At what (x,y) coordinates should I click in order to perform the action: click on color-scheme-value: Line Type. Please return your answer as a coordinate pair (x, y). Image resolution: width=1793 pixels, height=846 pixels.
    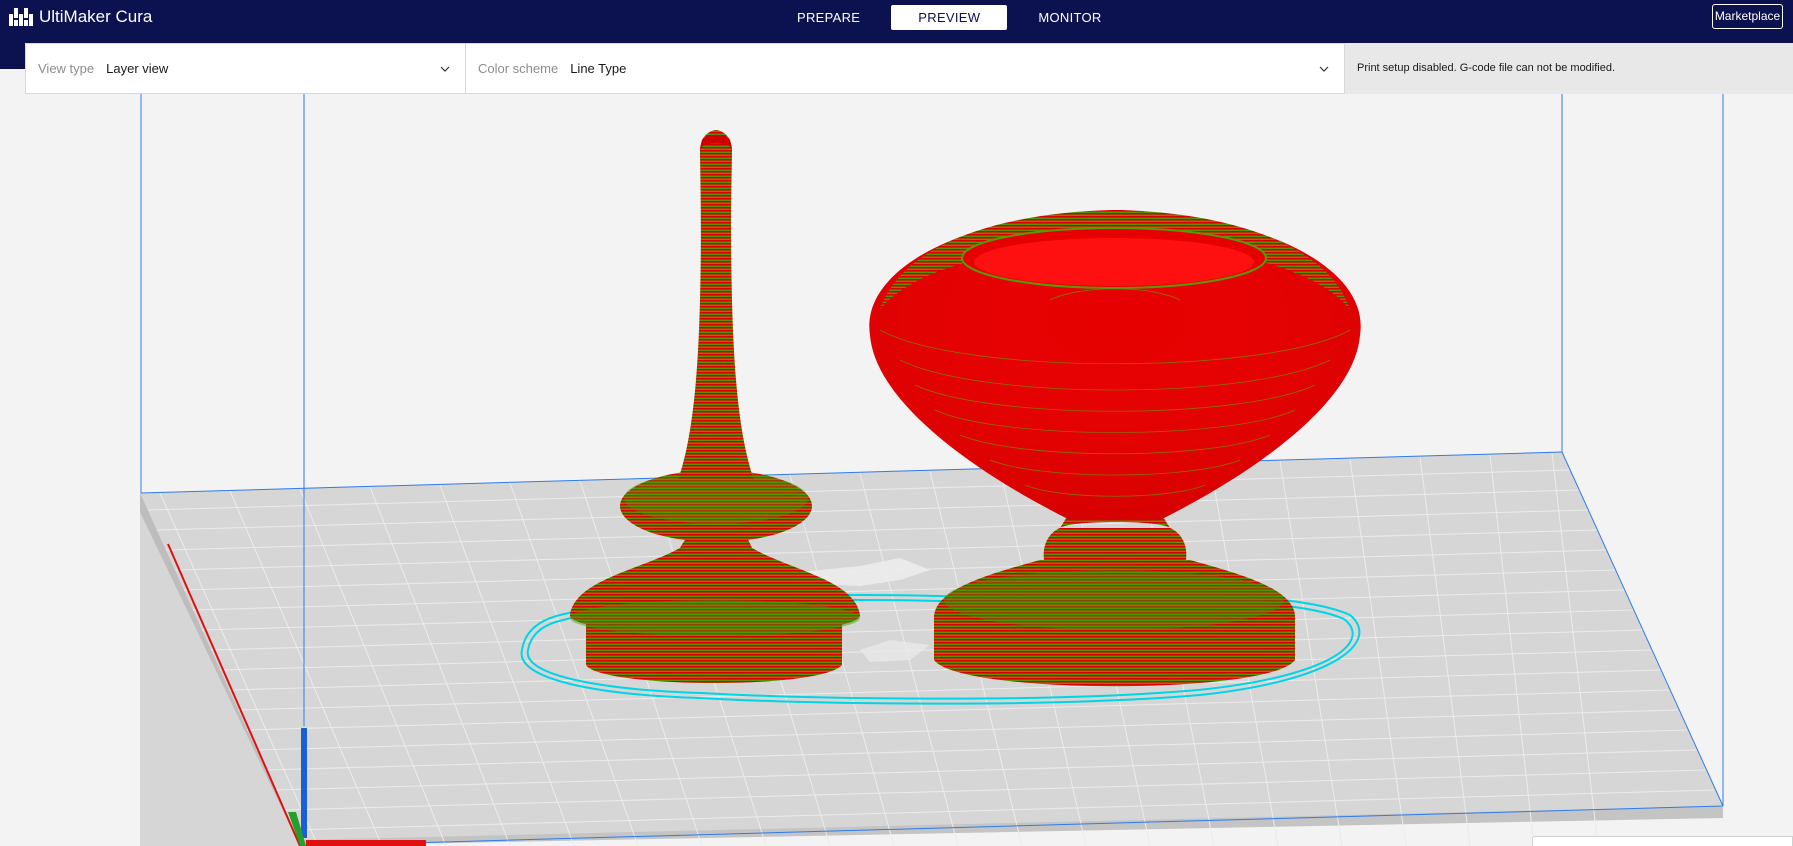
    Looking at the image, I should click on (598, 68).